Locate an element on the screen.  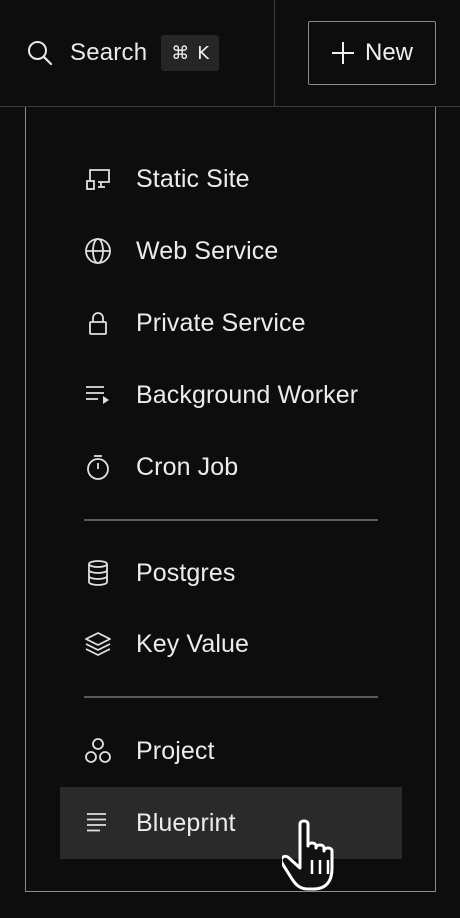
menu-item-web-service: Web Service is located at coordinates (231, 251).